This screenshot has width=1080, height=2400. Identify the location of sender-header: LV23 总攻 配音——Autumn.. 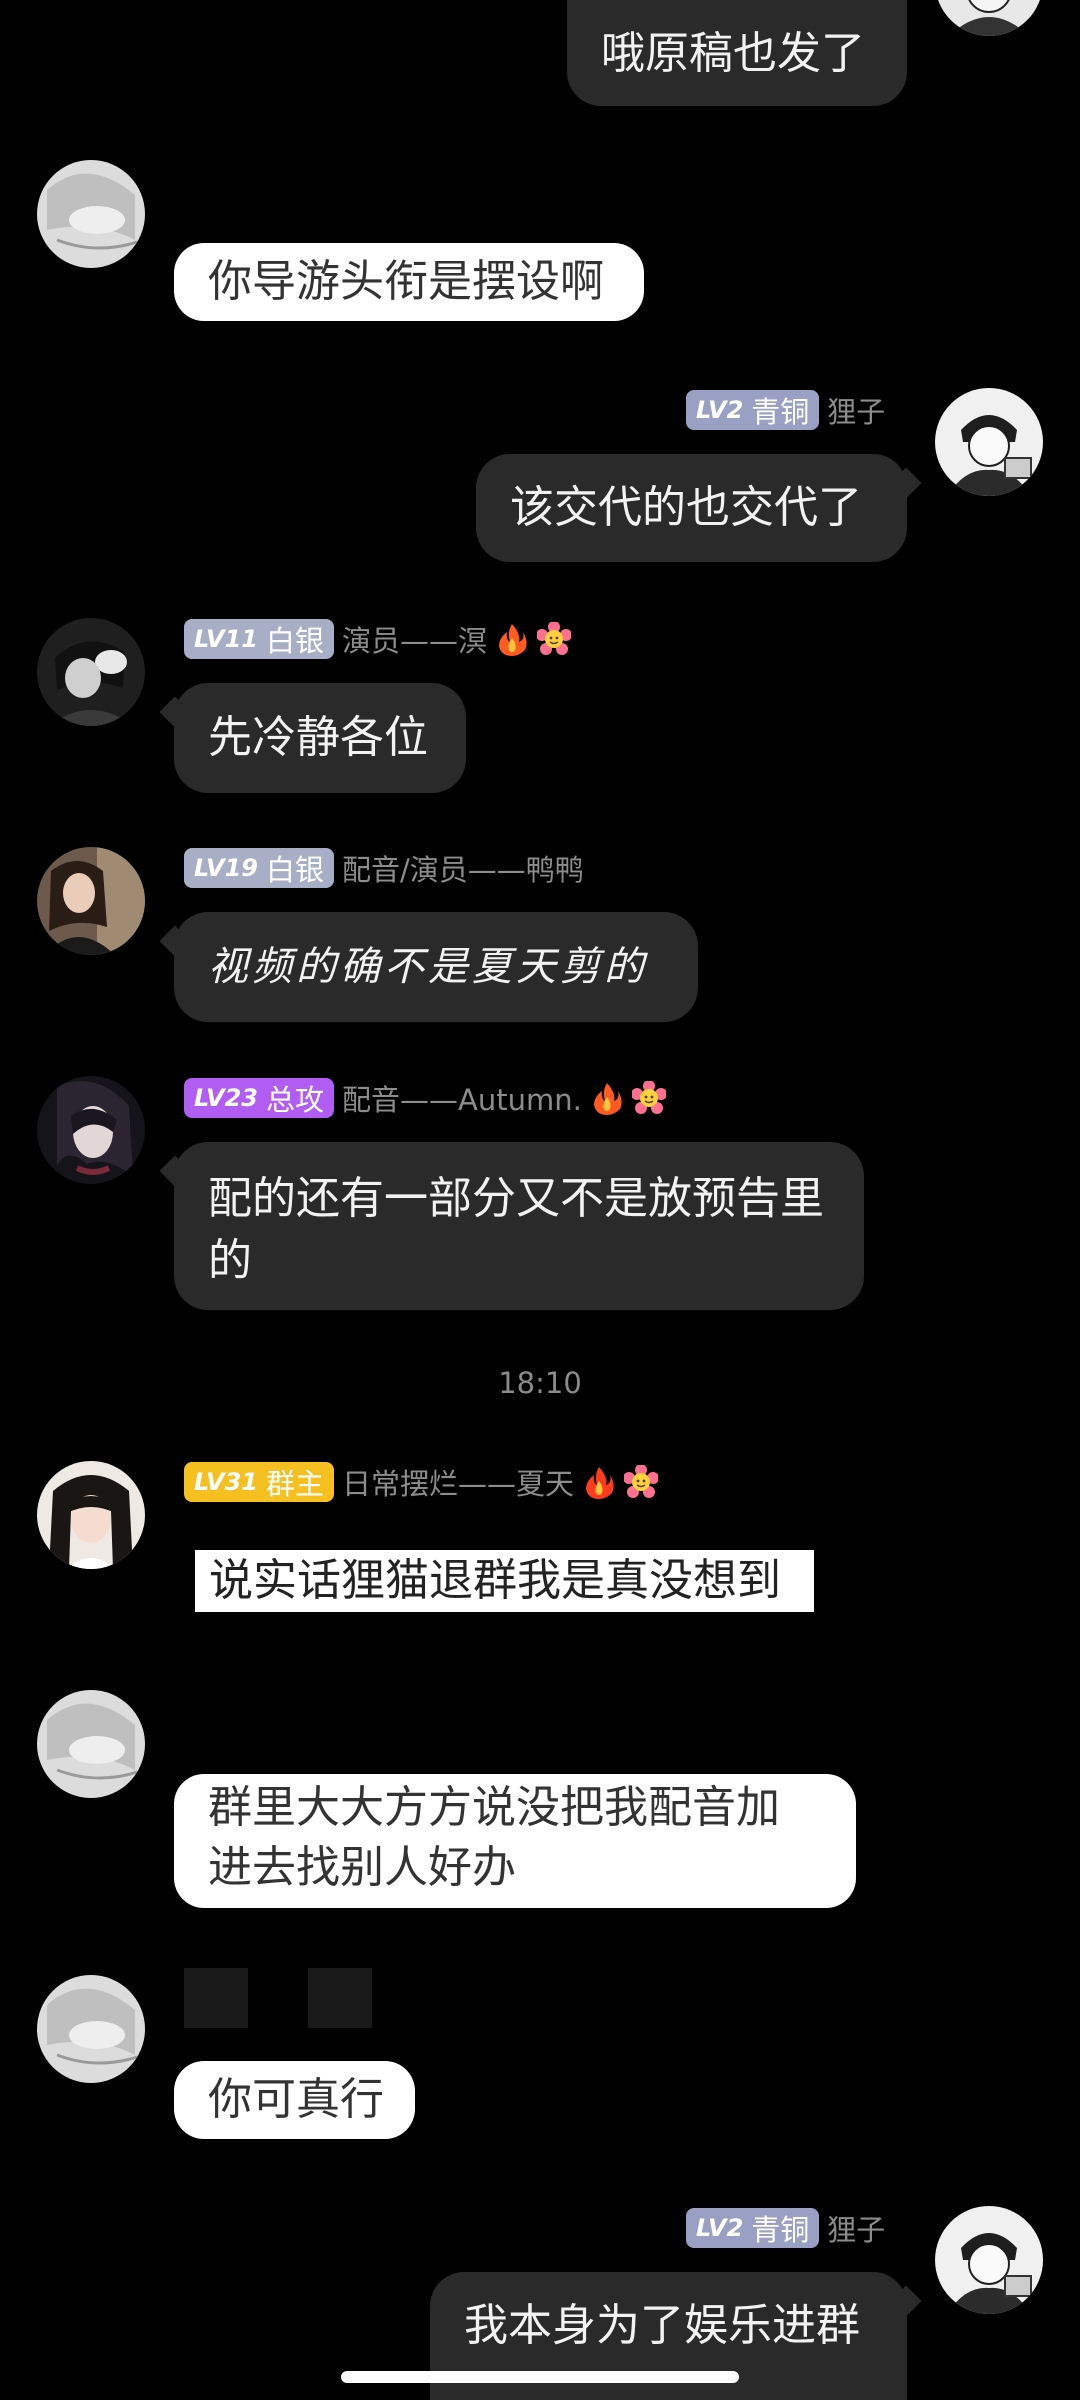
(425, 1098).